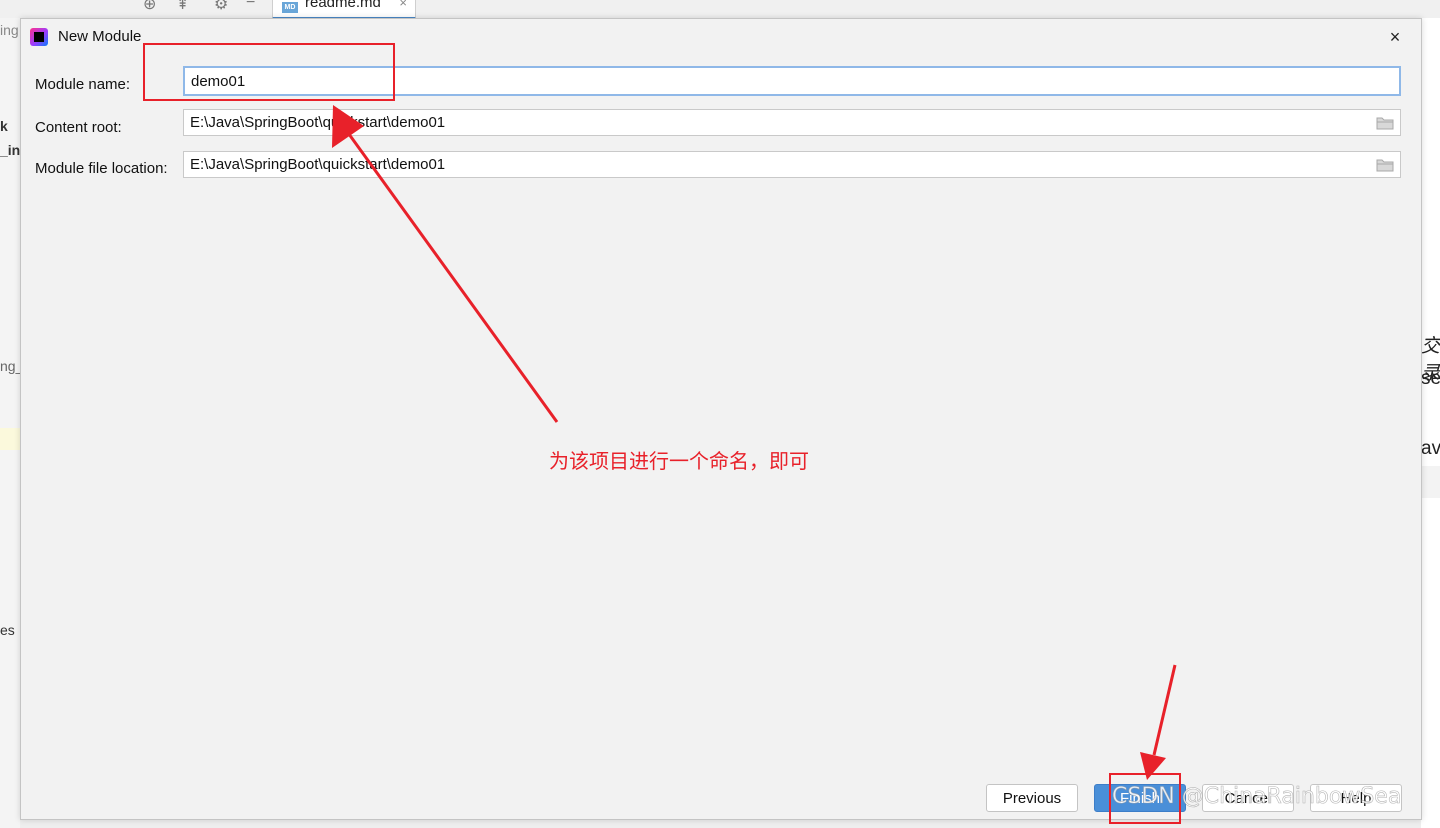  Describe the element at coordinates (1430, 378) in the screenshot. I see `editor-text-fragment: se` at that location.